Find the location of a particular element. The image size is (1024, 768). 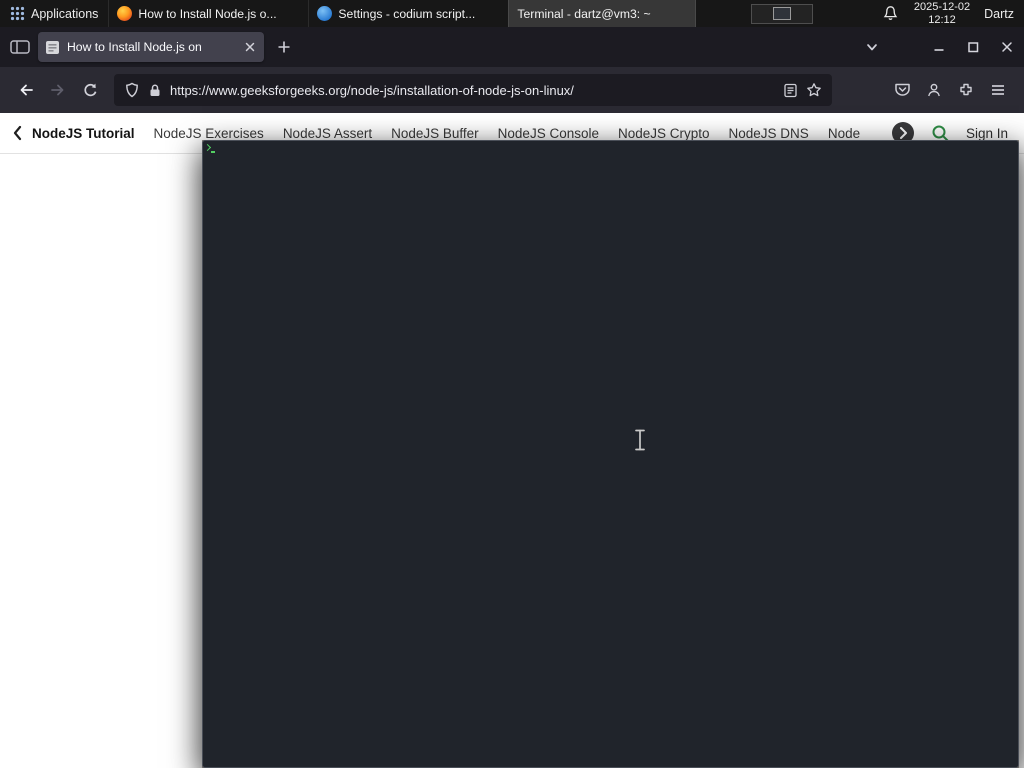

list-all-tabs-button is located at coordinates (872, 47).